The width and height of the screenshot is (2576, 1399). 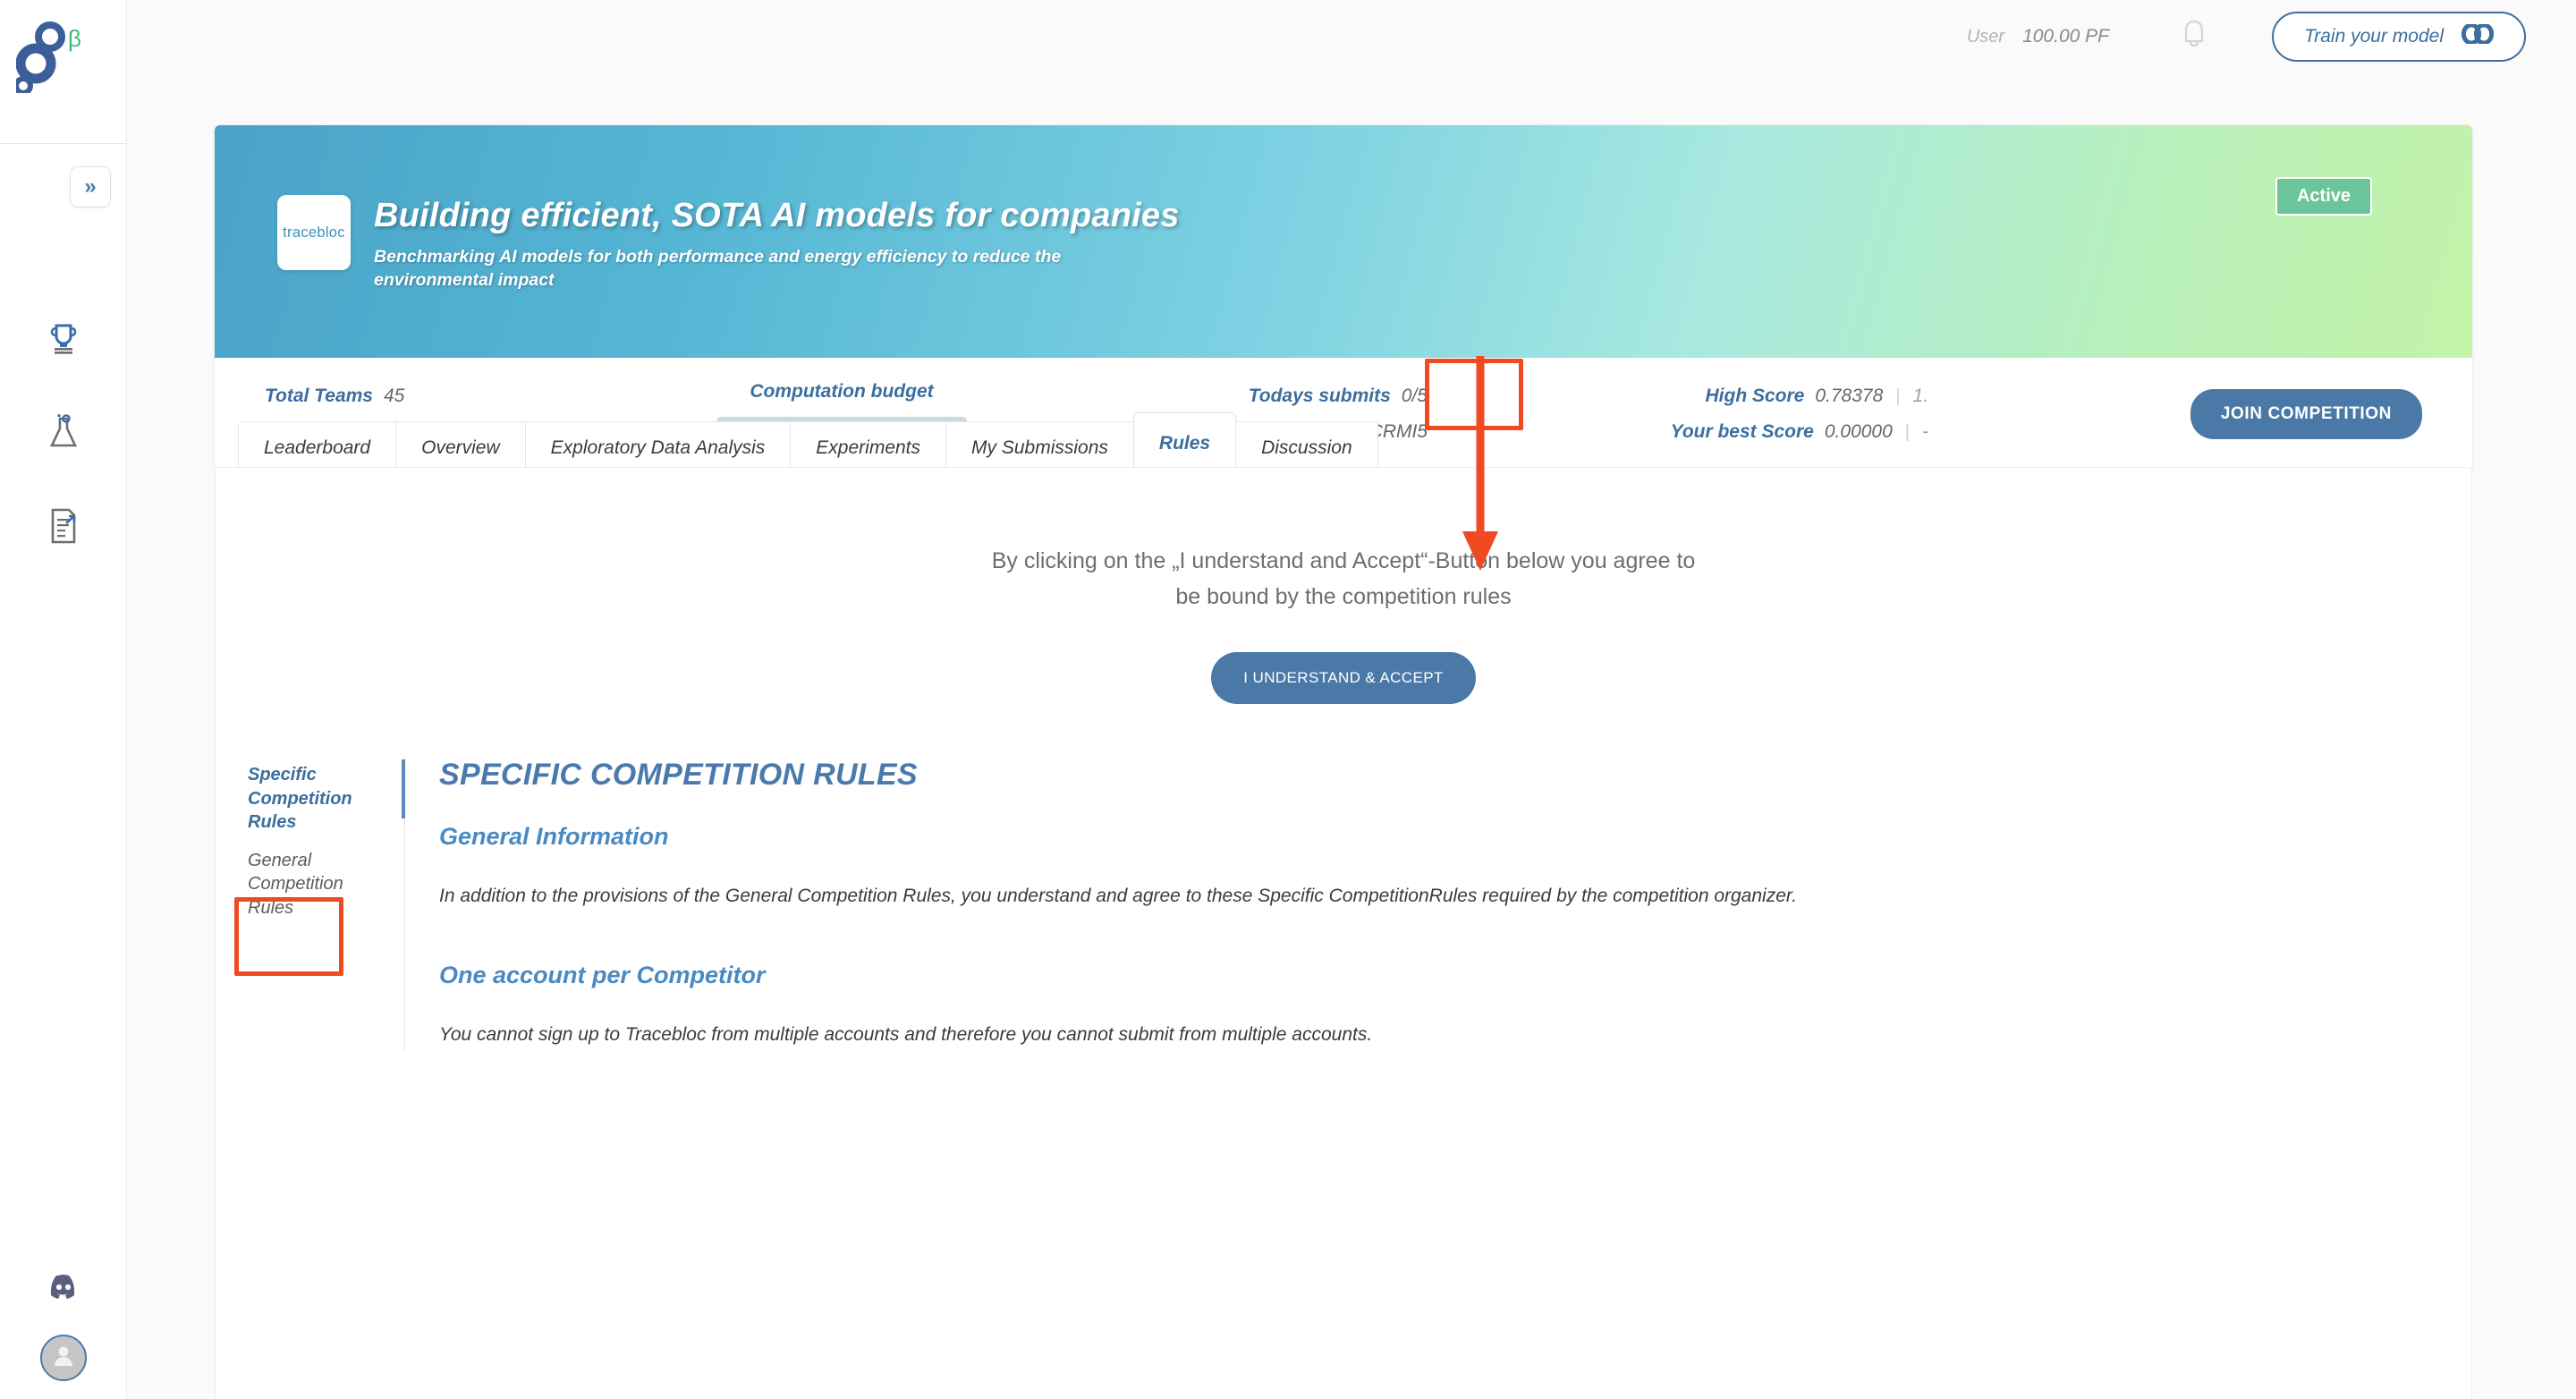 I want to click on left-rail: β, so click(x=63, y=699).